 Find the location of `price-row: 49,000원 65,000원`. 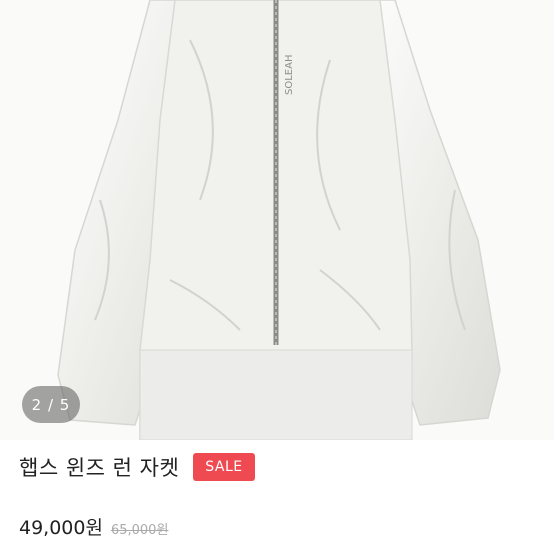

price-row: 49,000원 65,000원 is located at coordinates (93, 526).